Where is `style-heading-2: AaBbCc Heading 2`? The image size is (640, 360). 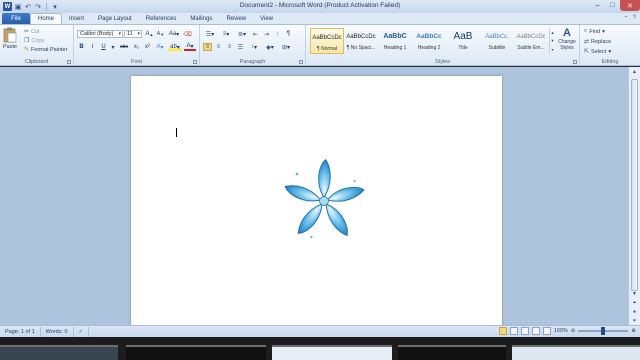 style-heading-2: AaBbCc Heading 2 is located at coordinates (429, 41).